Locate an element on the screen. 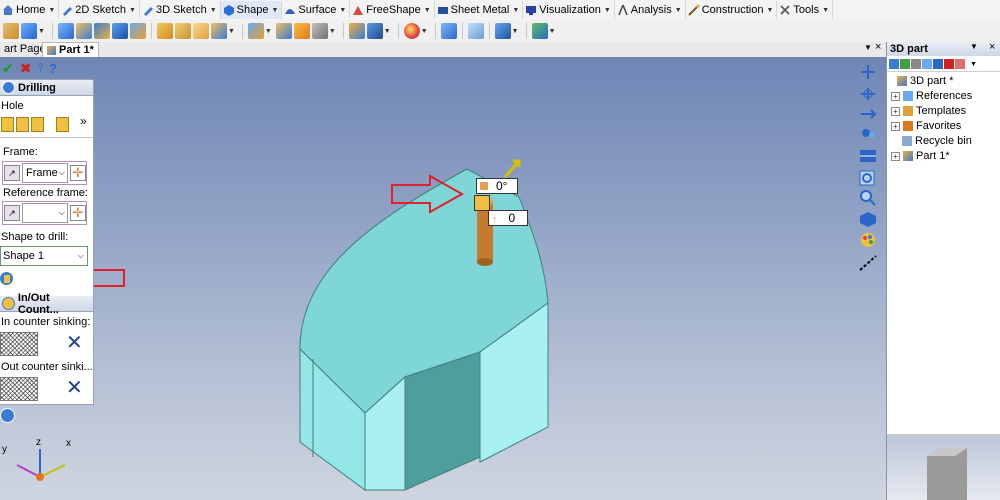  flag-icon is located at coordinates (949, 64).